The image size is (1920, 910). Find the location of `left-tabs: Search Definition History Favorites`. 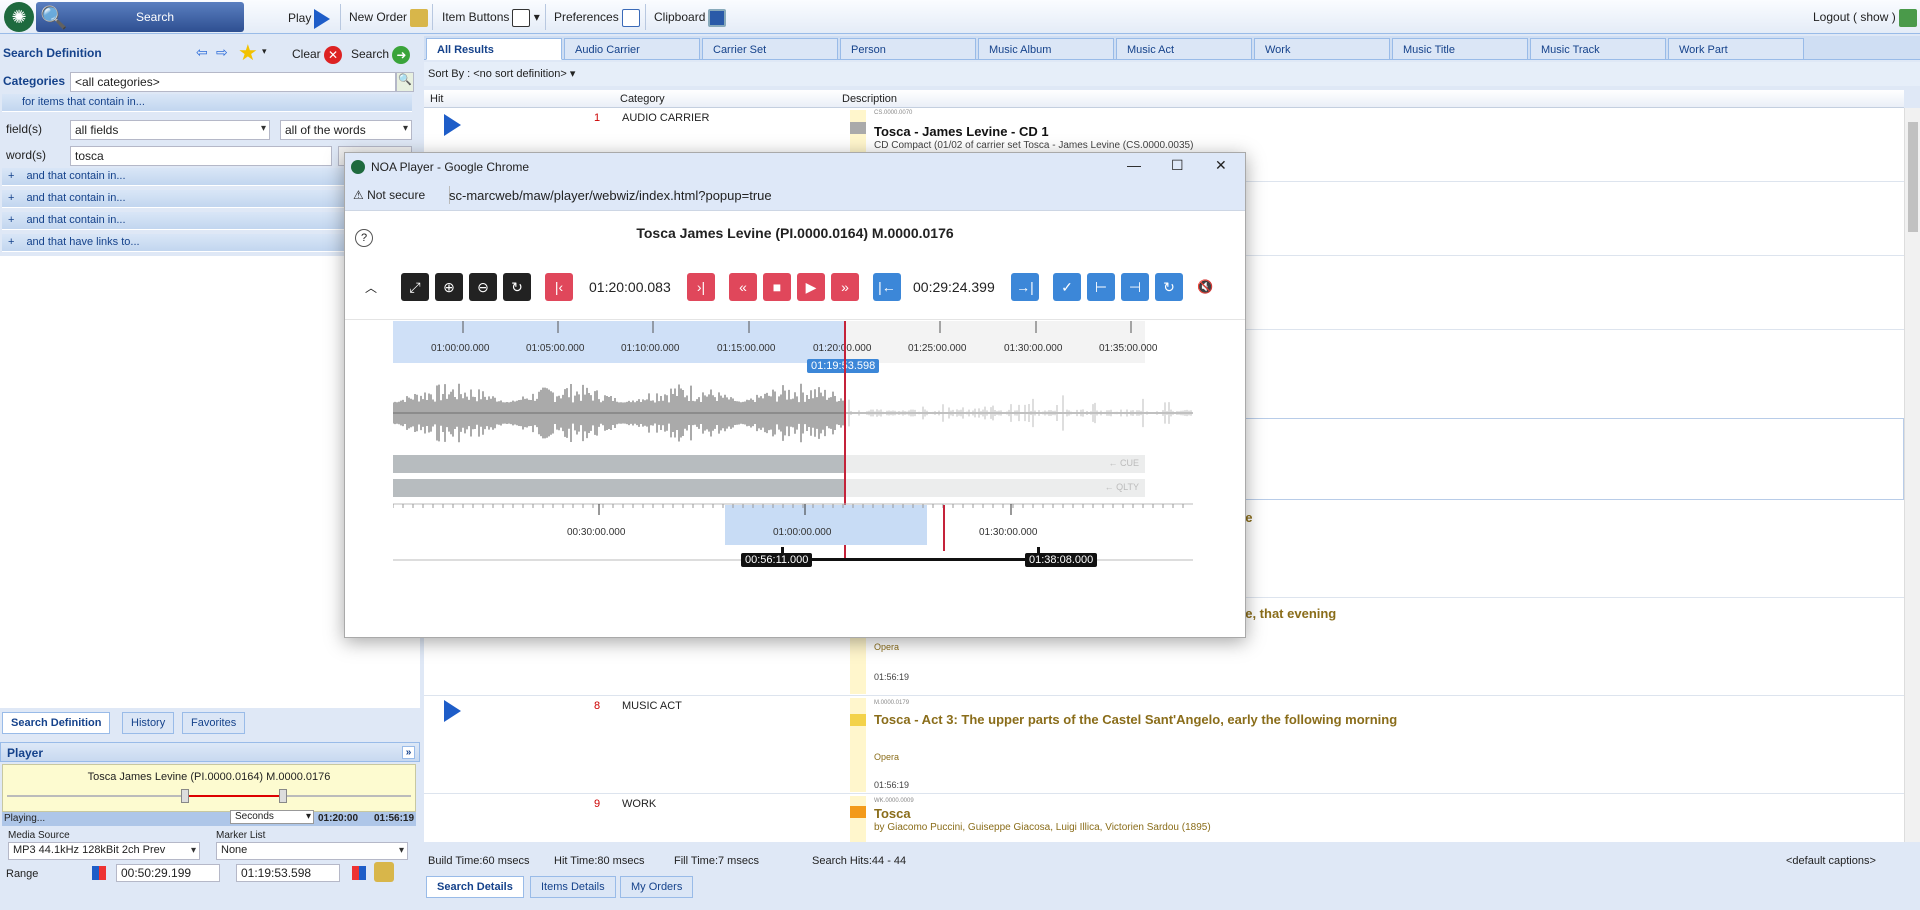

left-tabs: Search Definition History Favorites is located at coordinates (210, 723).